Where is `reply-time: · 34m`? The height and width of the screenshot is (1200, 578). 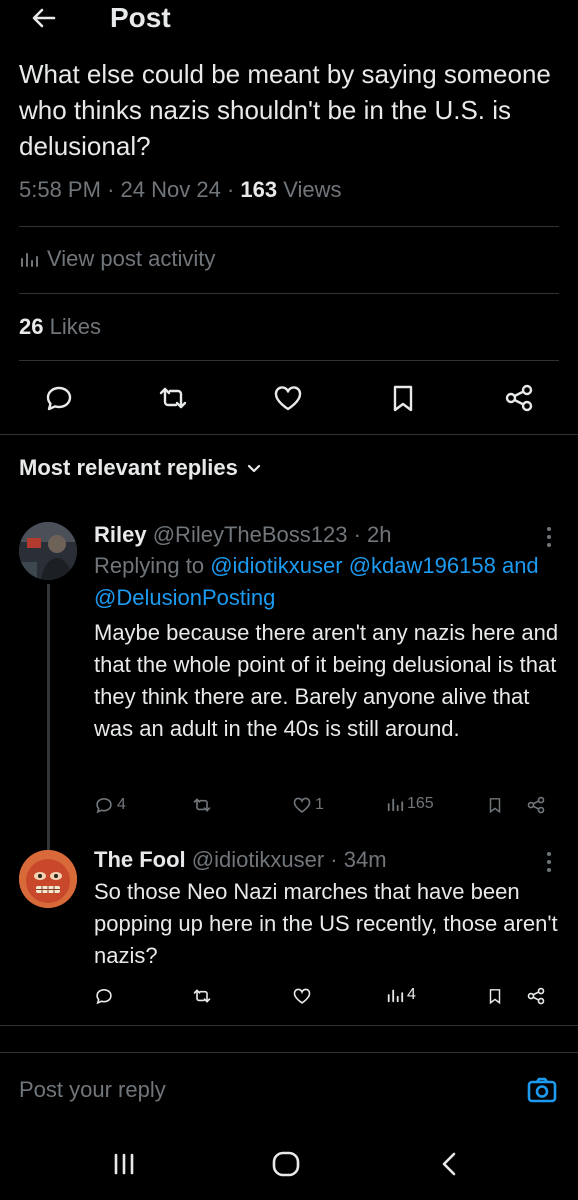
reply-time: · 34m is located at coordinates (358, 859).